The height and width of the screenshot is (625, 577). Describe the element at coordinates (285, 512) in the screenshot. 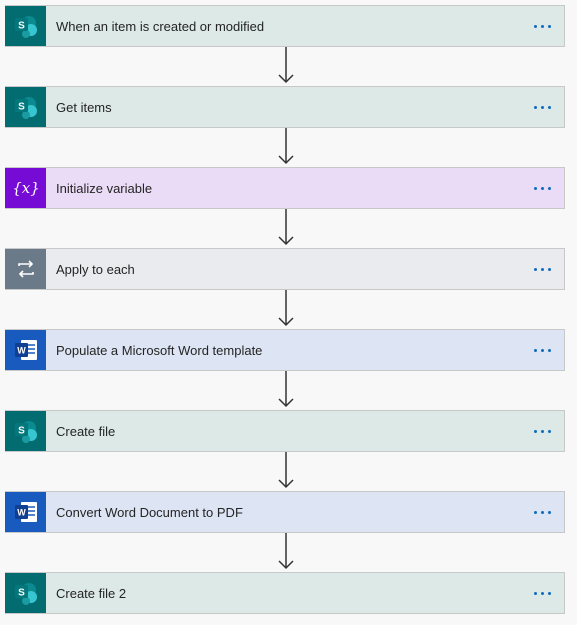

I see `flow-step-convert-to-pdf: W Convert Word Document to PDF` at that location.